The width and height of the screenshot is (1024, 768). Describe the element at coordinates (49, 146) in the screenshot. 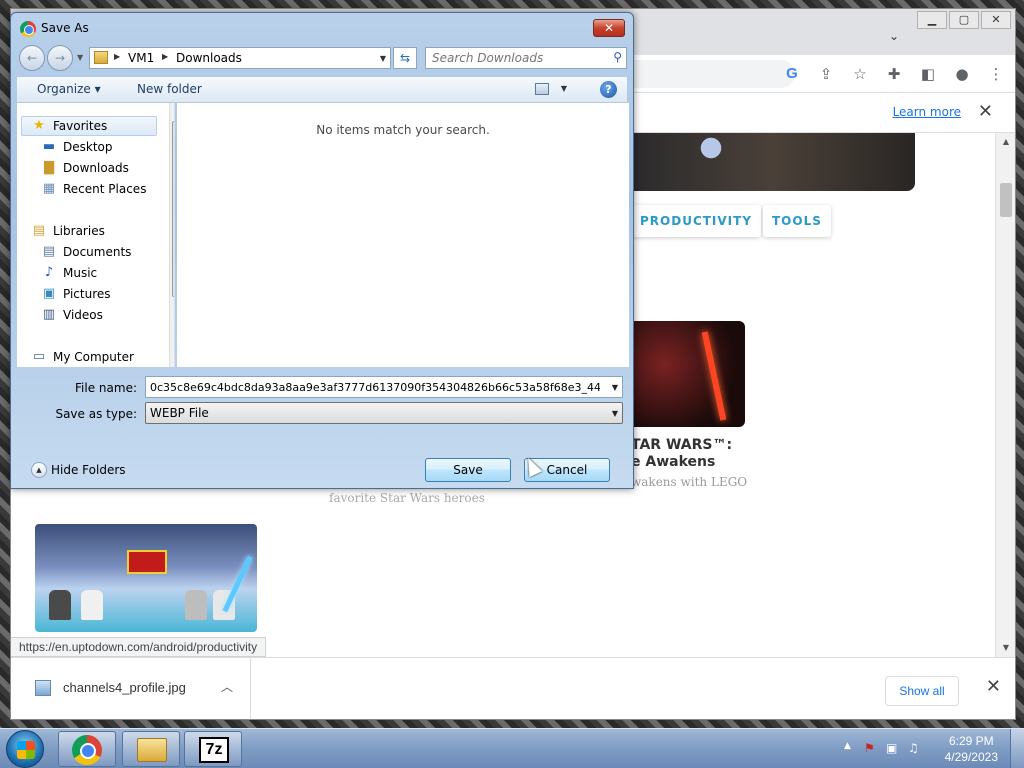

I see `desktop-icon: ▬` at that location.